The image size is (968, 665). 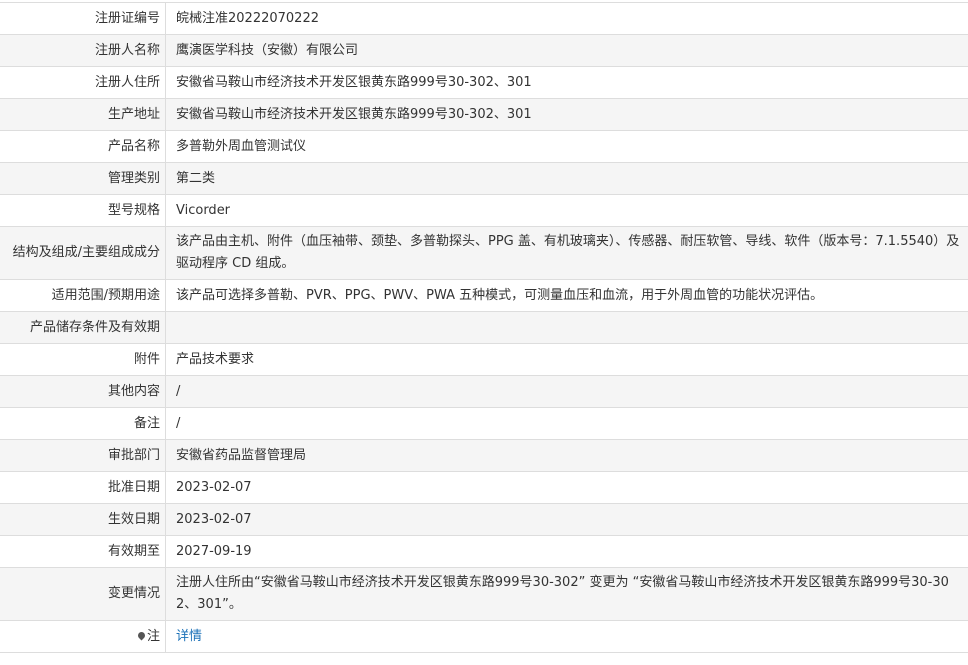 What do you see at coordinates (83, 552) in the screenshot?
I see `row-label: 有效期至` at bounding box center [83, 552].